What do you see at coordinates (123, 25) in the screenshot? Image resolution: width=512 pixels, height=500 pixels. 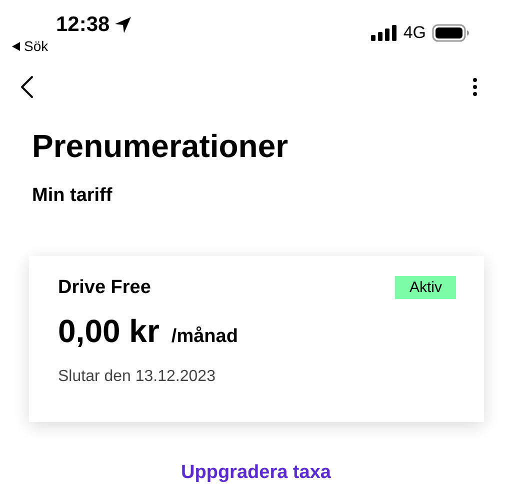 I see `location-arrow-icon` at bounding box center [123, 25].